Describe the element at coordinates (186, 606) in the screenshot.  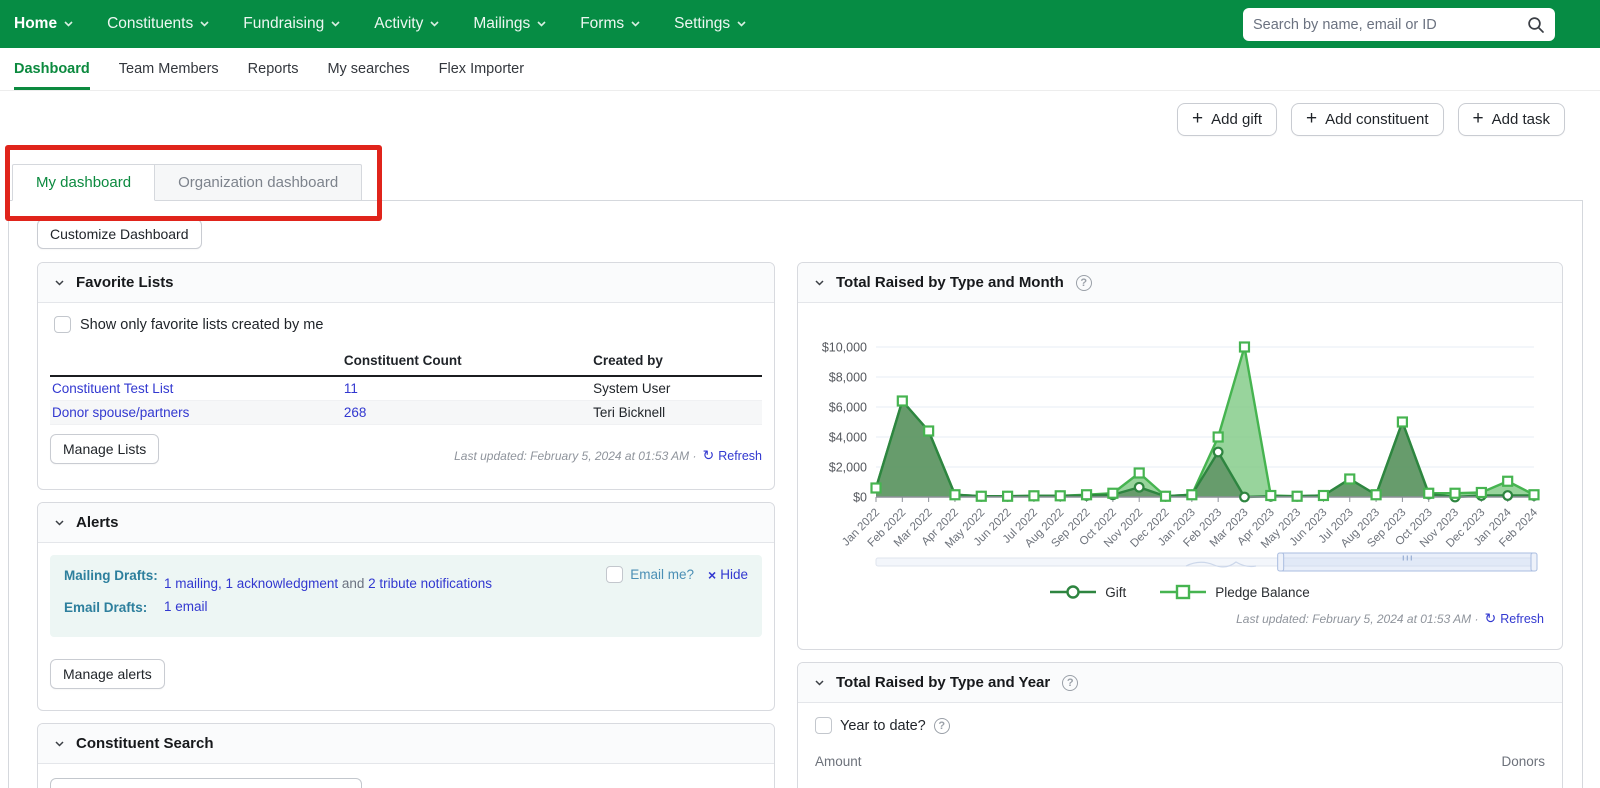
I see `email-drafts-link: 1 email` at that location.